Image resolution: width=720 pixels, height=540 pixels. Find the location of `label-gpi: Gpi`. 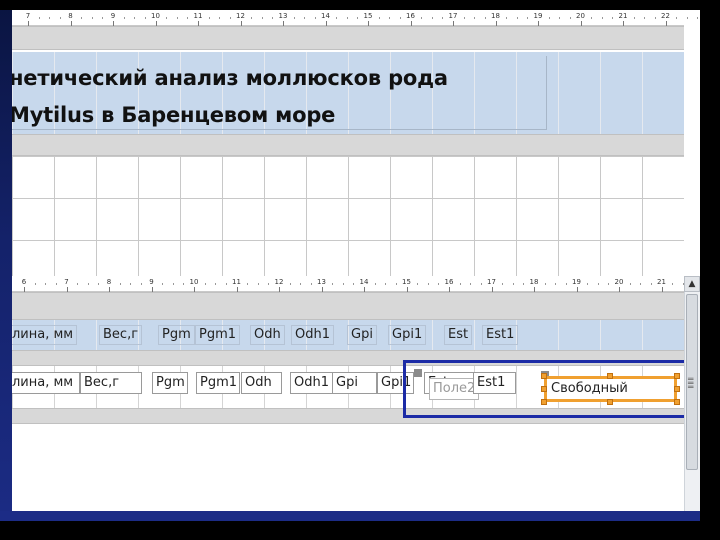

label-gpi: Gpi is located at coordinates (362, 335).